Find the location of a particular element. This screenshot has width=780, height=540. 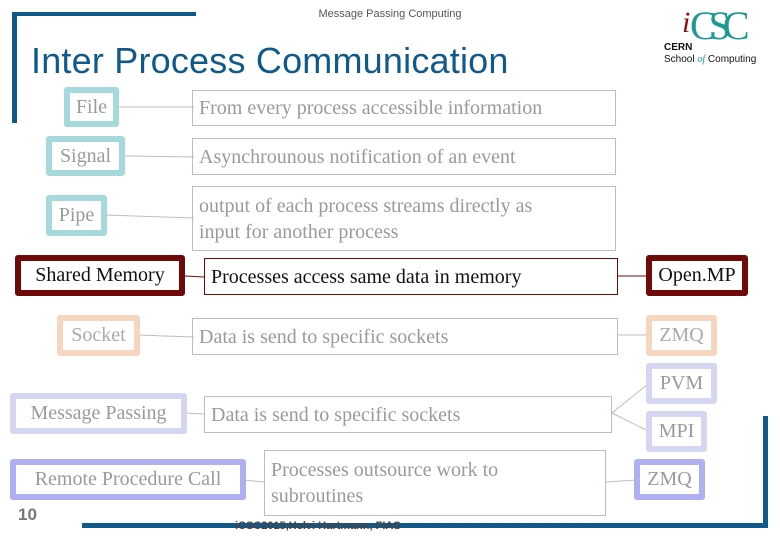

ipc-message-passing-box: Message Passing is located at coordinates (98, 413).